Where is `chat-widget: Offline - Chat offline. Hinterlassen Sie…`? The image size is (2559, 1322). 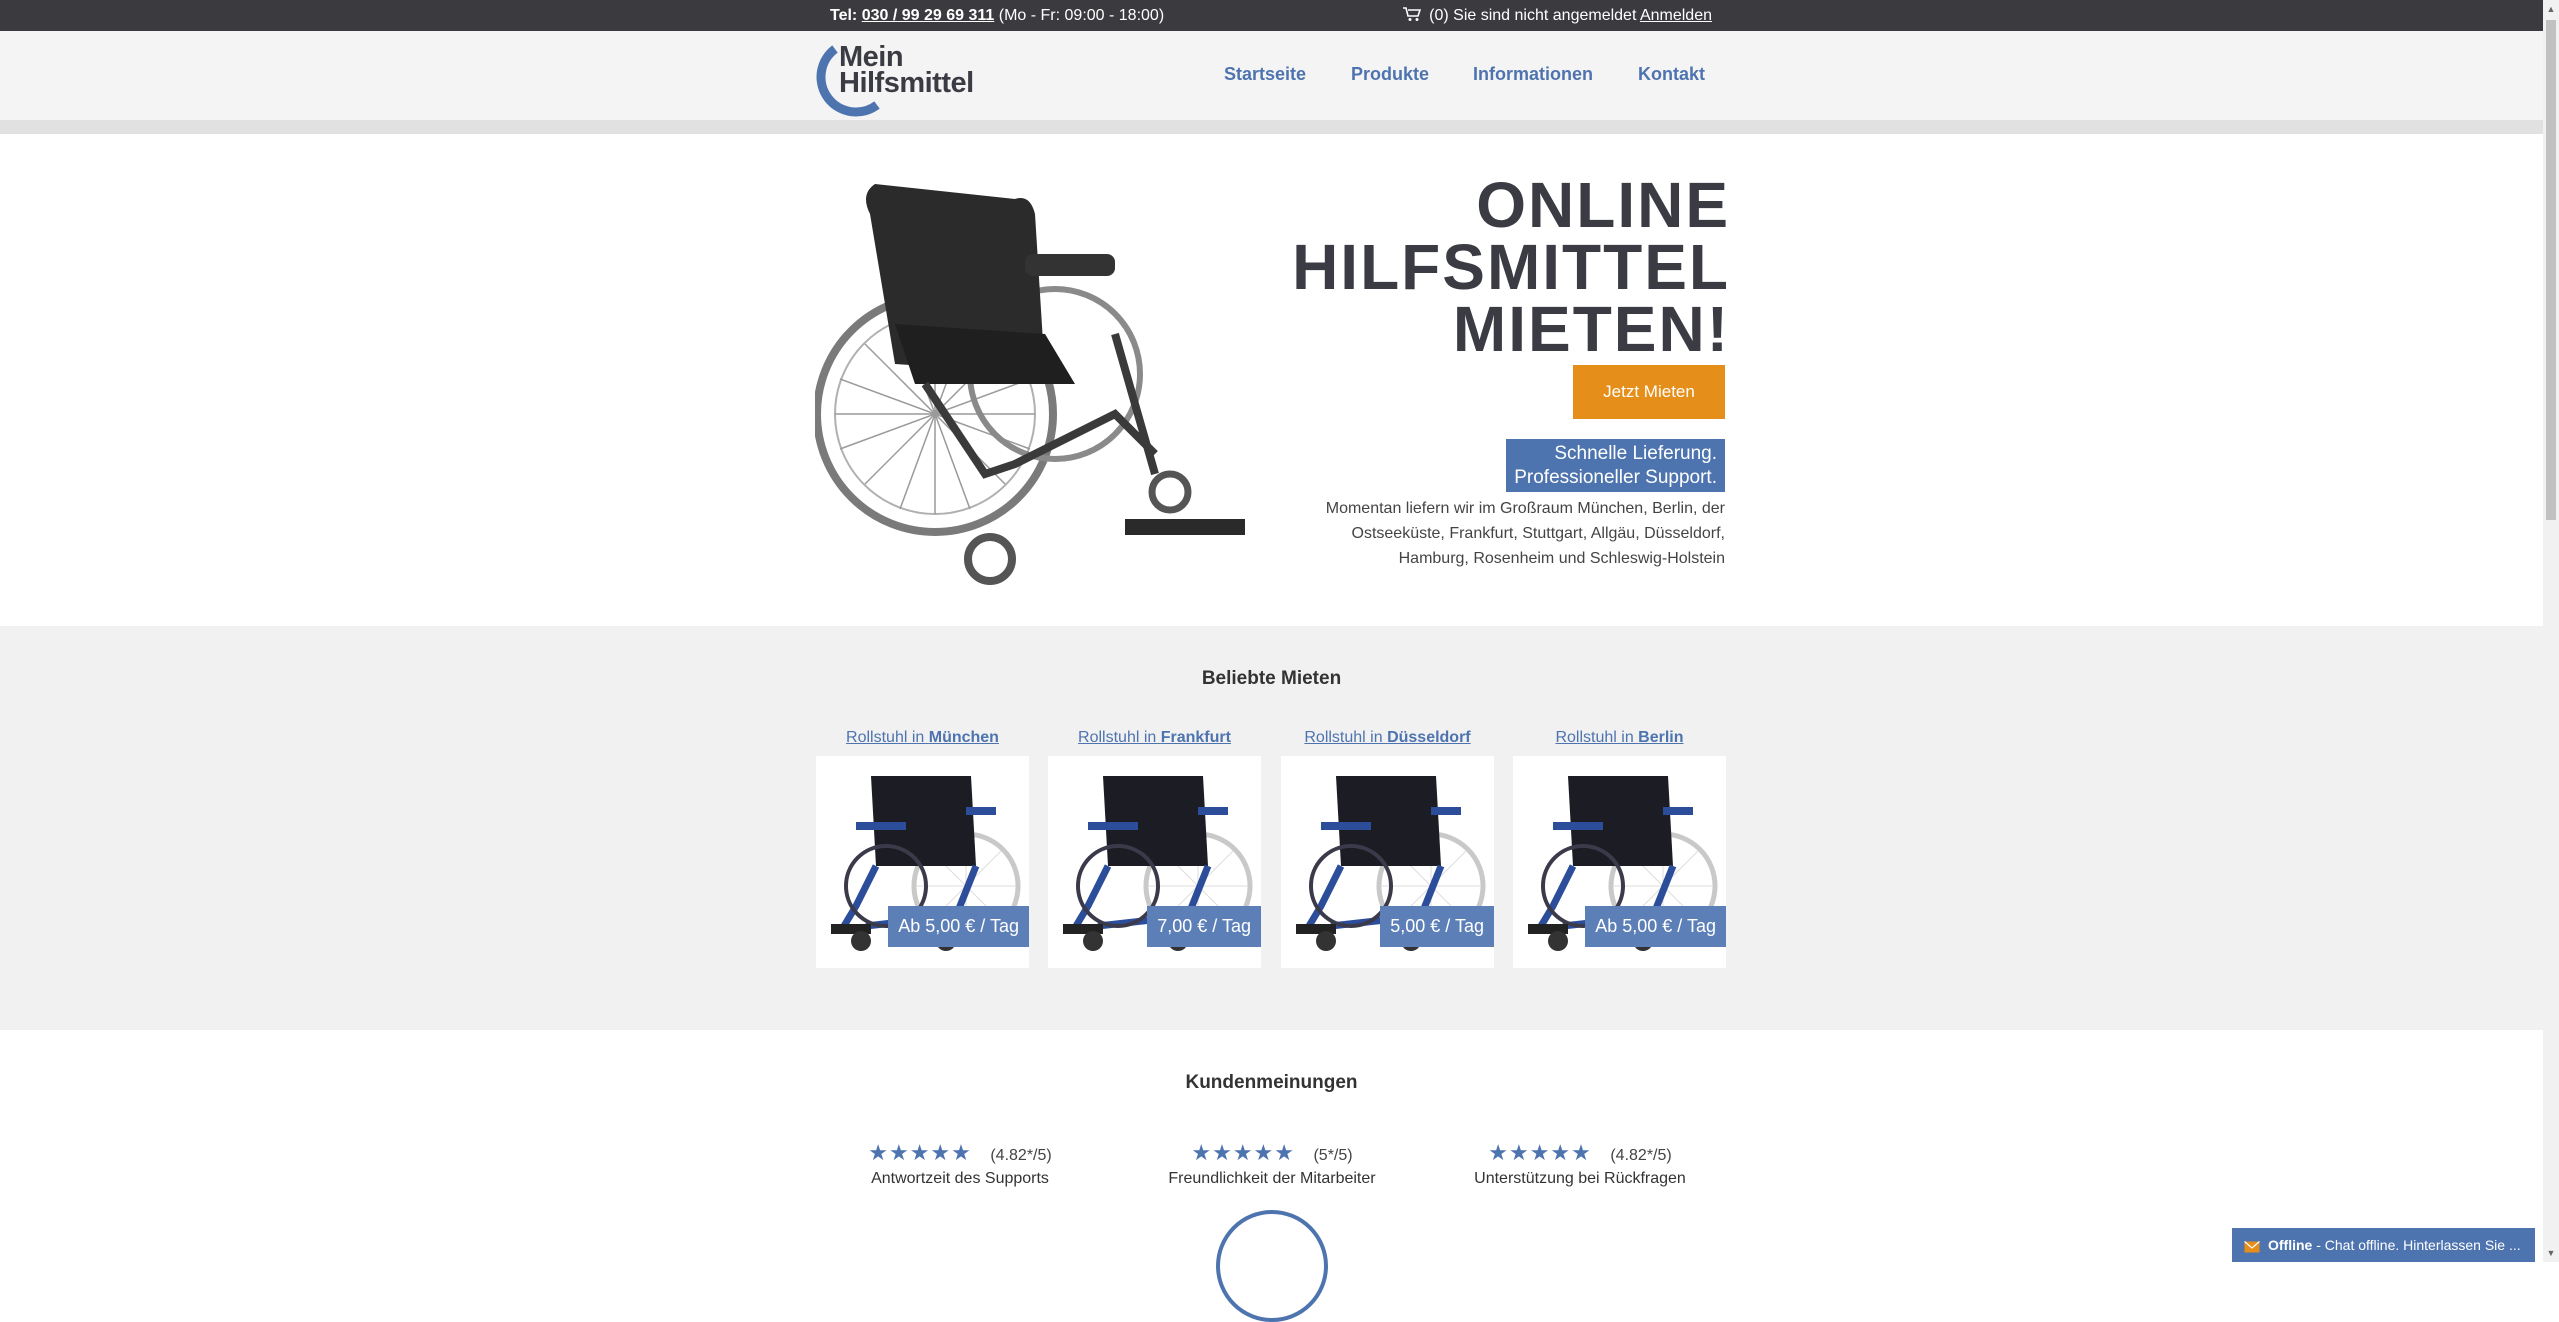 chat-widget: Offline - Chat offline. Hinterlassen Sie… is located at coordinates (2383, 1245).